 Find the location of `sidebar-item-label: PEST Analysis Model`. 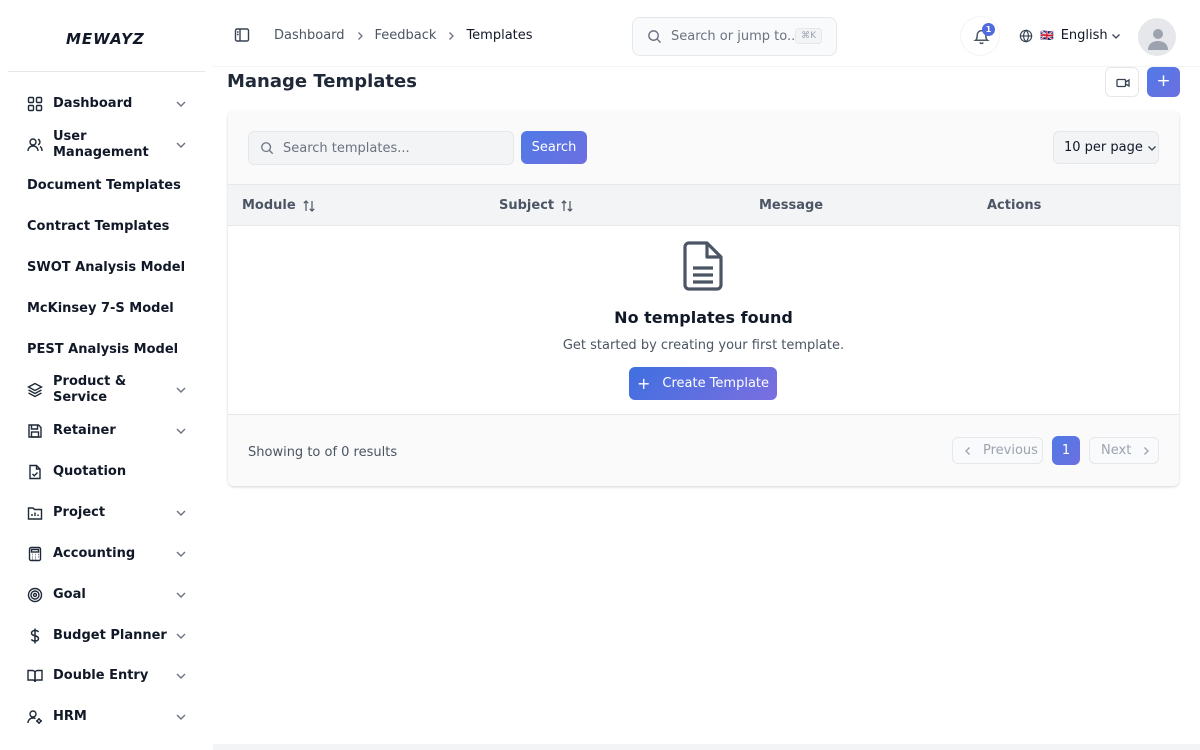

sidebar-item-label: PEST Analysis Model is located at coordinates (103, 349).